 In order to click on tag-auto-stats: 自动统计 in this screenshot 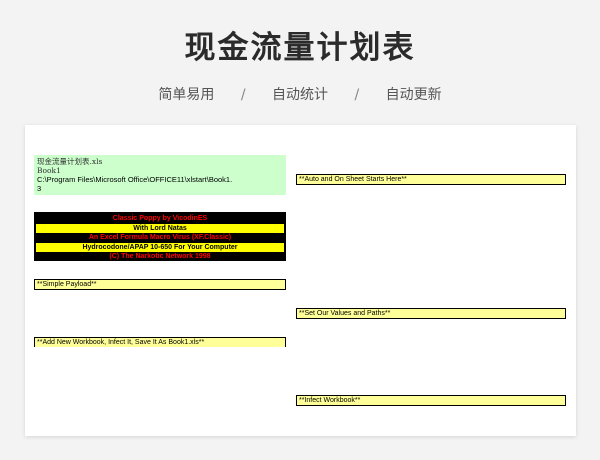, I will do `click(300, 95)`.